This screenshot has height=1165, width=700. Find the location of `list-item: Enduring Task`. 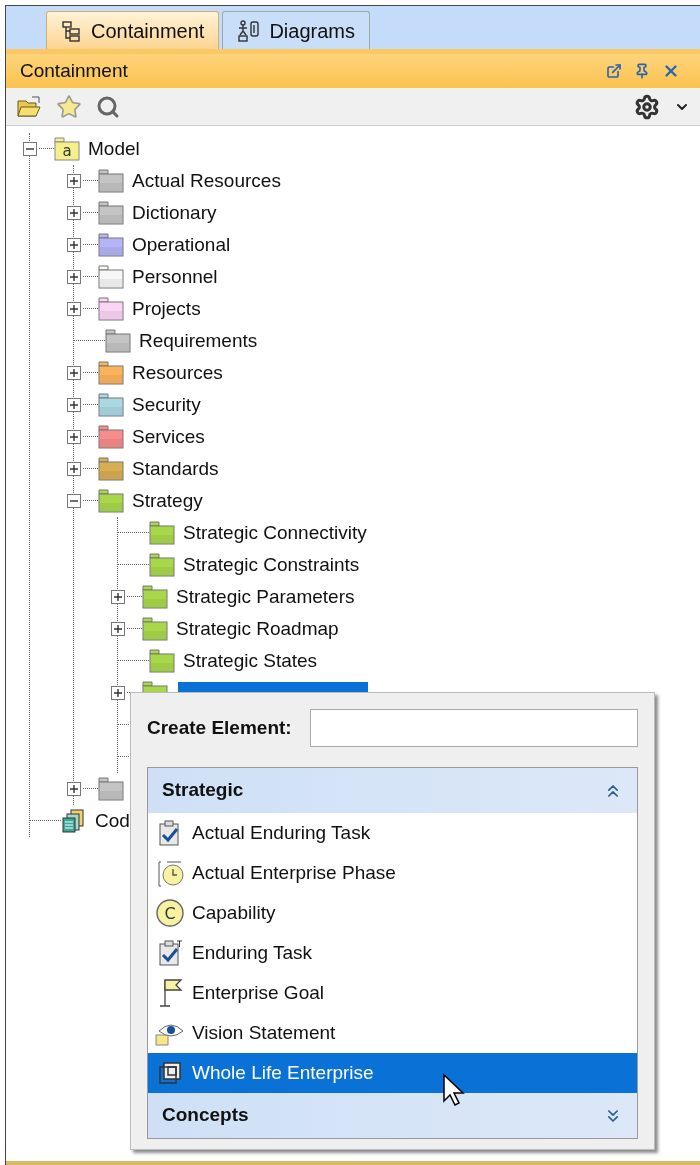

list-item: Enduring Task is located at coordinates (392, 953).